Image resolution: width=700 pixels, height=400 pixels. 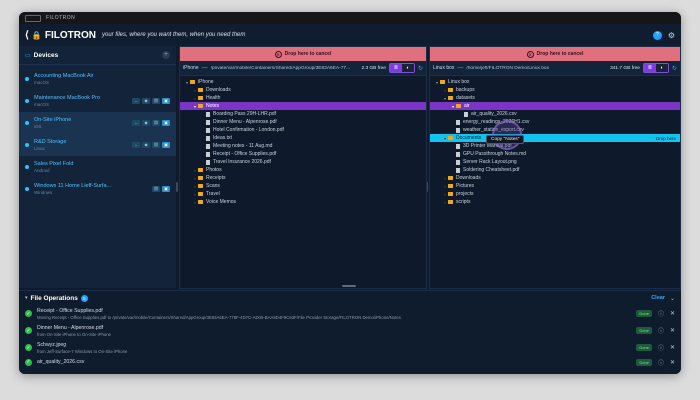 What do you see at coordinates (64, 76) in the screenshot?
I see `device-name: Accounting MacBook Air` at bounding box center [64, 76].